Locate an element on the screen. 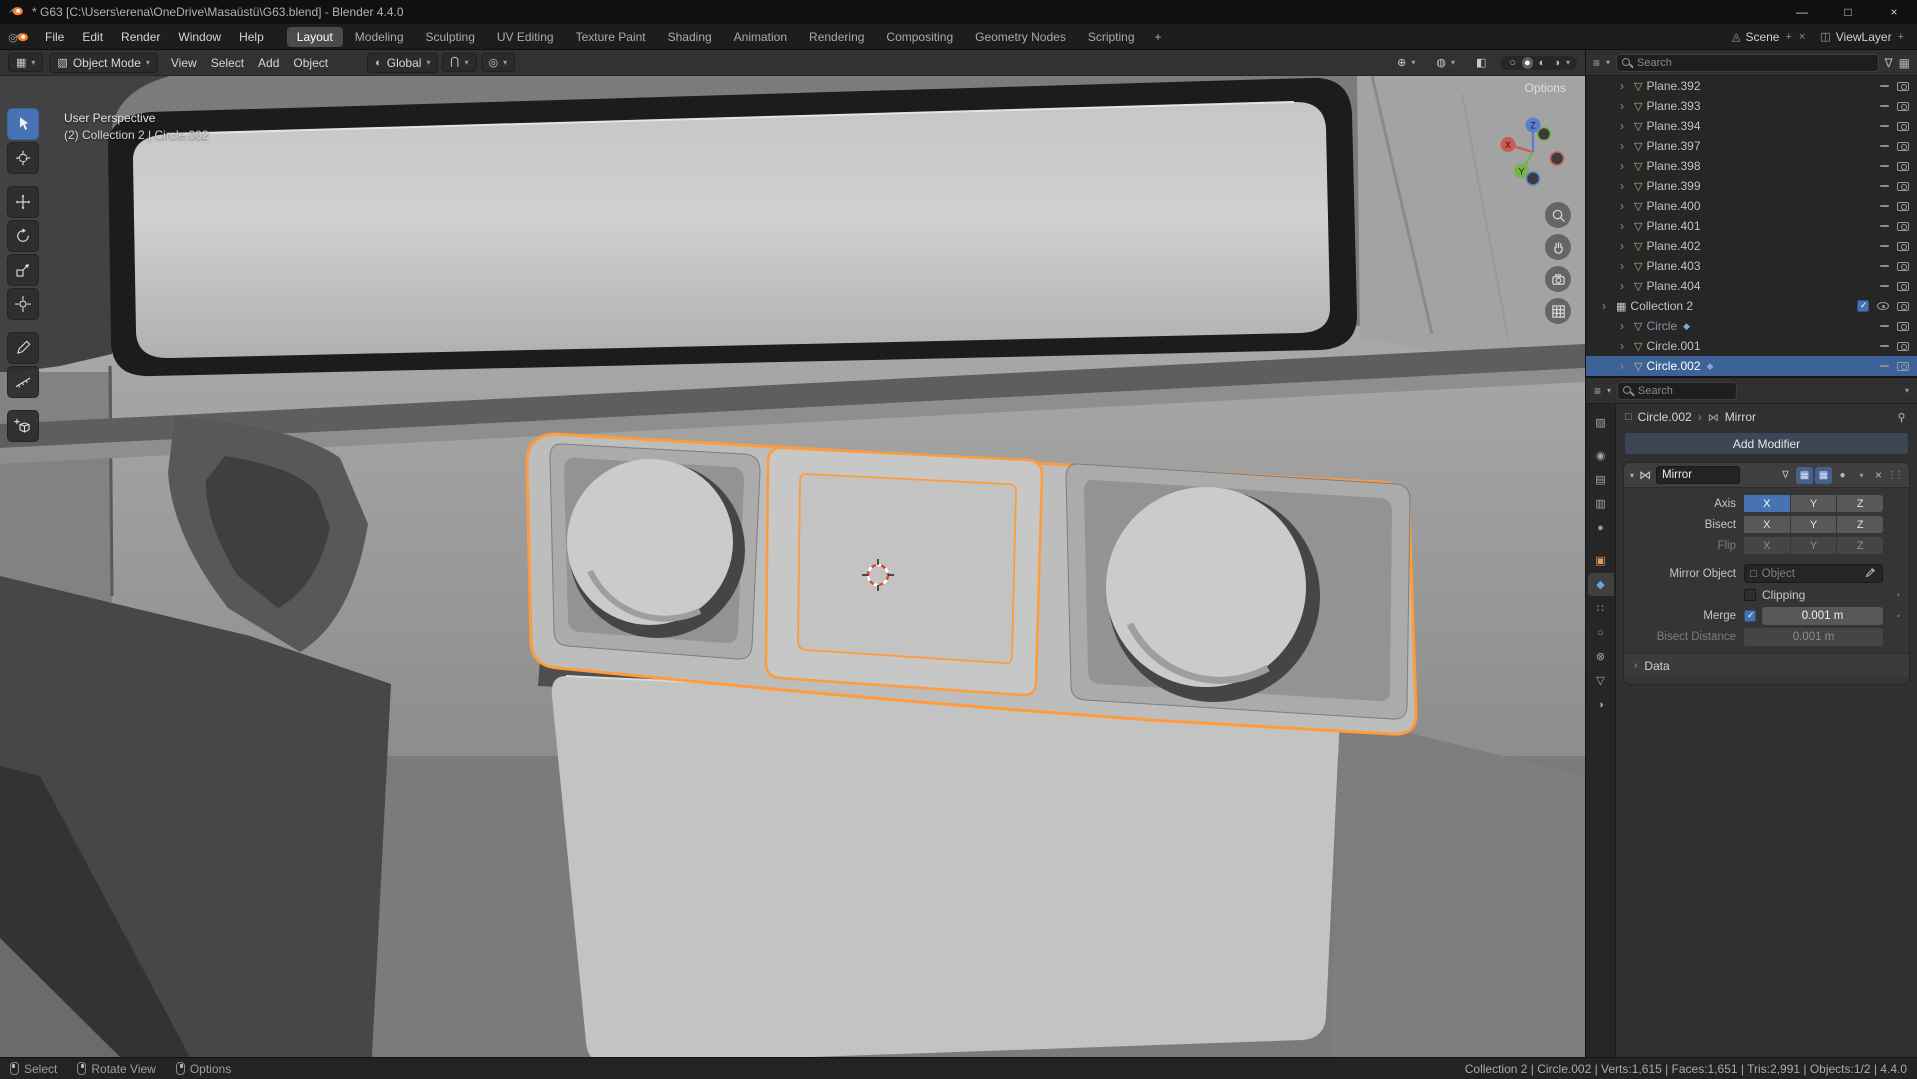  flip-toggle-button: Y is located at coordinates (1813, 545).